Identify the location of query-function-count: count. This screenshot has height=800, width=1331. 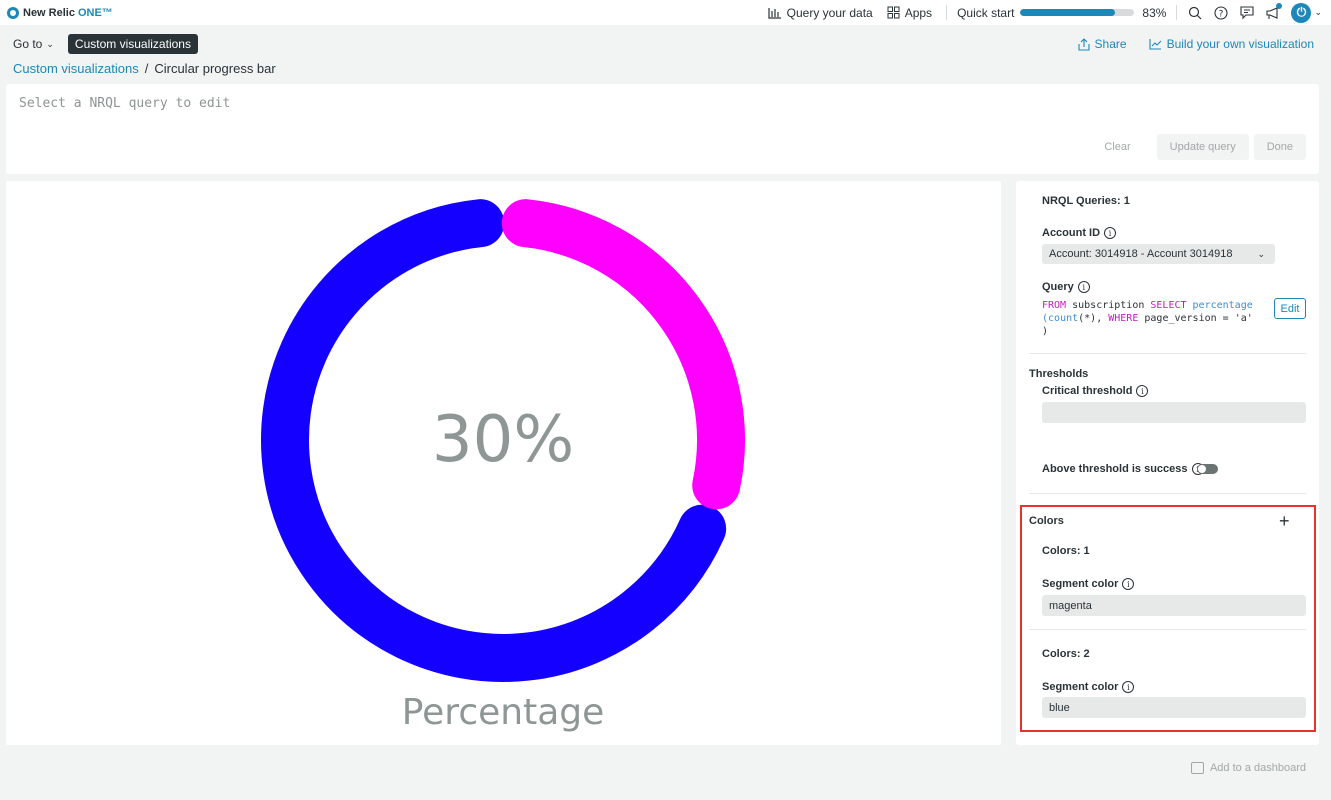
(1063, 318).